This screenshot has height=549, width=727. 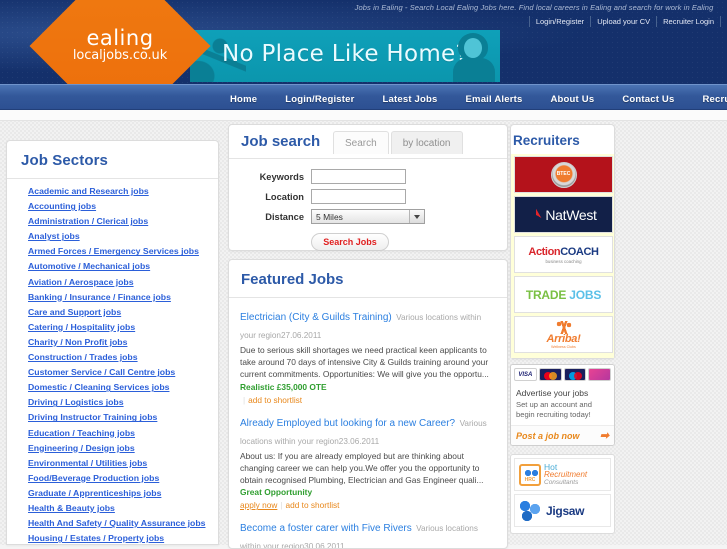 I want to click on sidebar-item-link: Banking / Insurance / Finance jobs, so click(x=99, y=297).